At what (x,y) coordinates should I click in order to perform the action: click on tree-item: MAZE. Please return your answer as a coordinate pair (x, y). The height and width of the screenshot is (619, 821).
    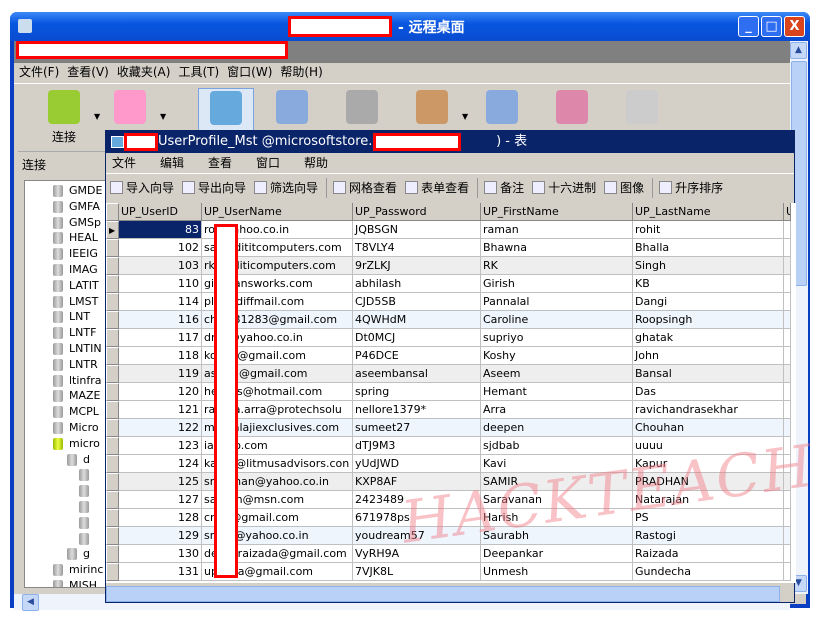
    Looking at the image, I should click on (77, 395).